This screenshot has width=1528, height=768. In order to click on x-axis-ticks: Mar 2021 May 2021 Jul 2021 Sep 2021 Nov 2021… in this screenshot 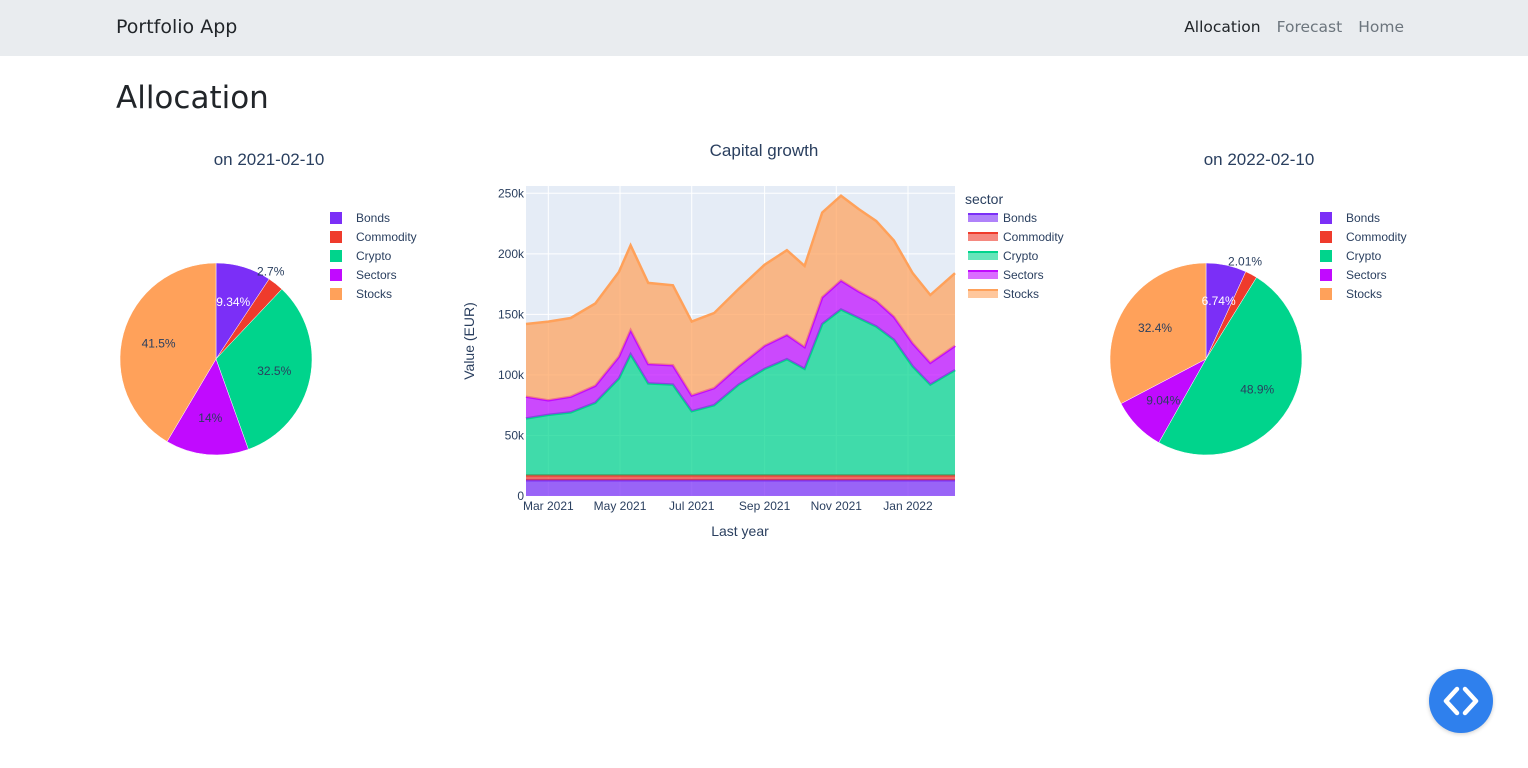, I will do `click(728, 506)`.